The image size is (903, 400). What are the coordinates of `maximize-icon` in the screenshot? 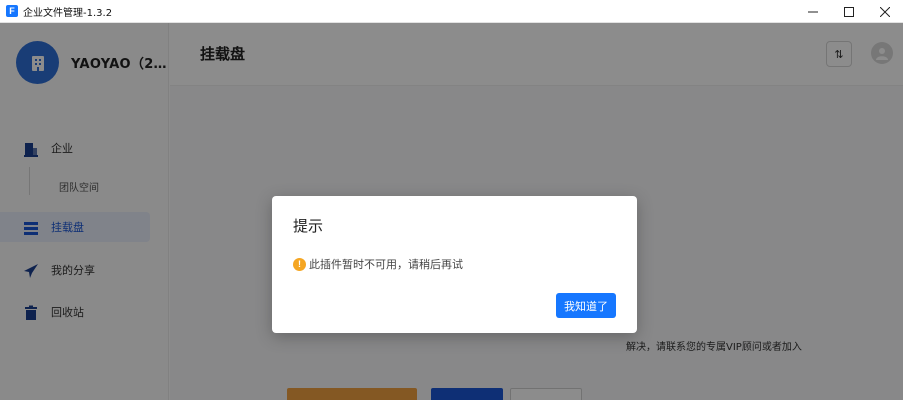 It's located at (849, 11).